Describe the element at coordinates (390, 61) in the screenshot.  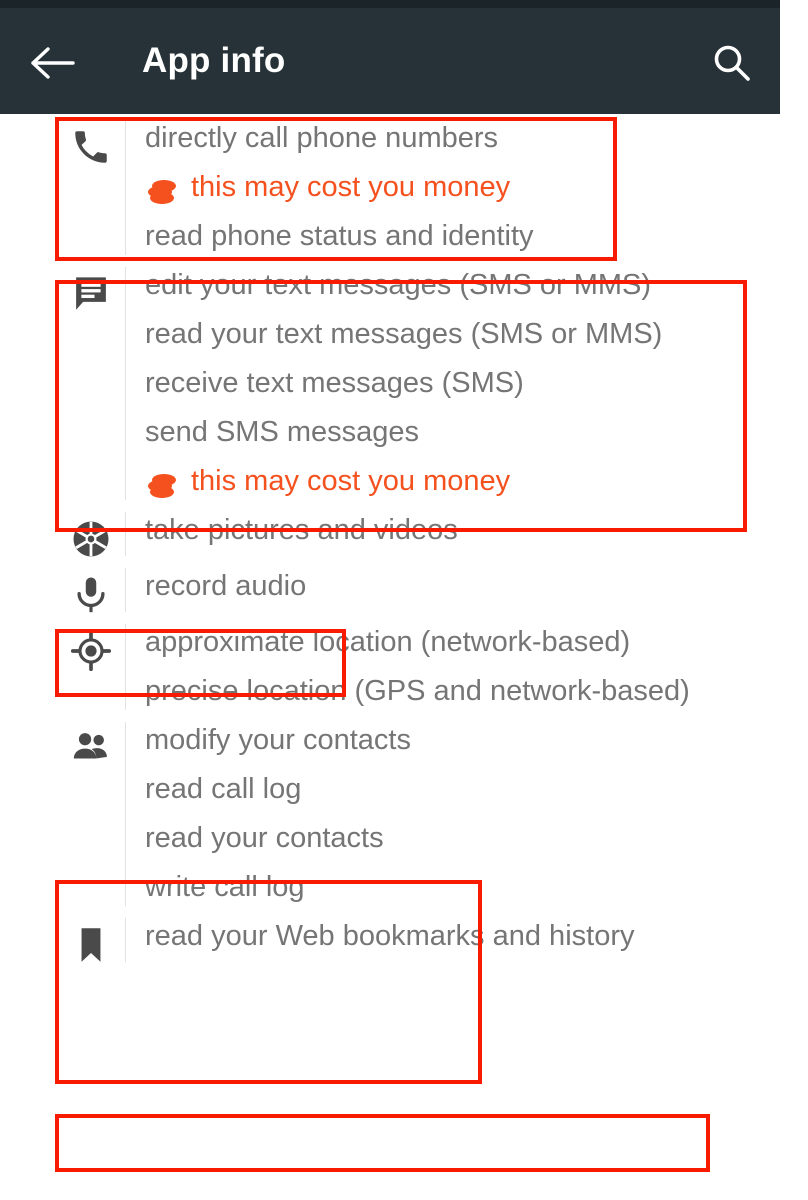
I see `app-bar: App info` at that location.